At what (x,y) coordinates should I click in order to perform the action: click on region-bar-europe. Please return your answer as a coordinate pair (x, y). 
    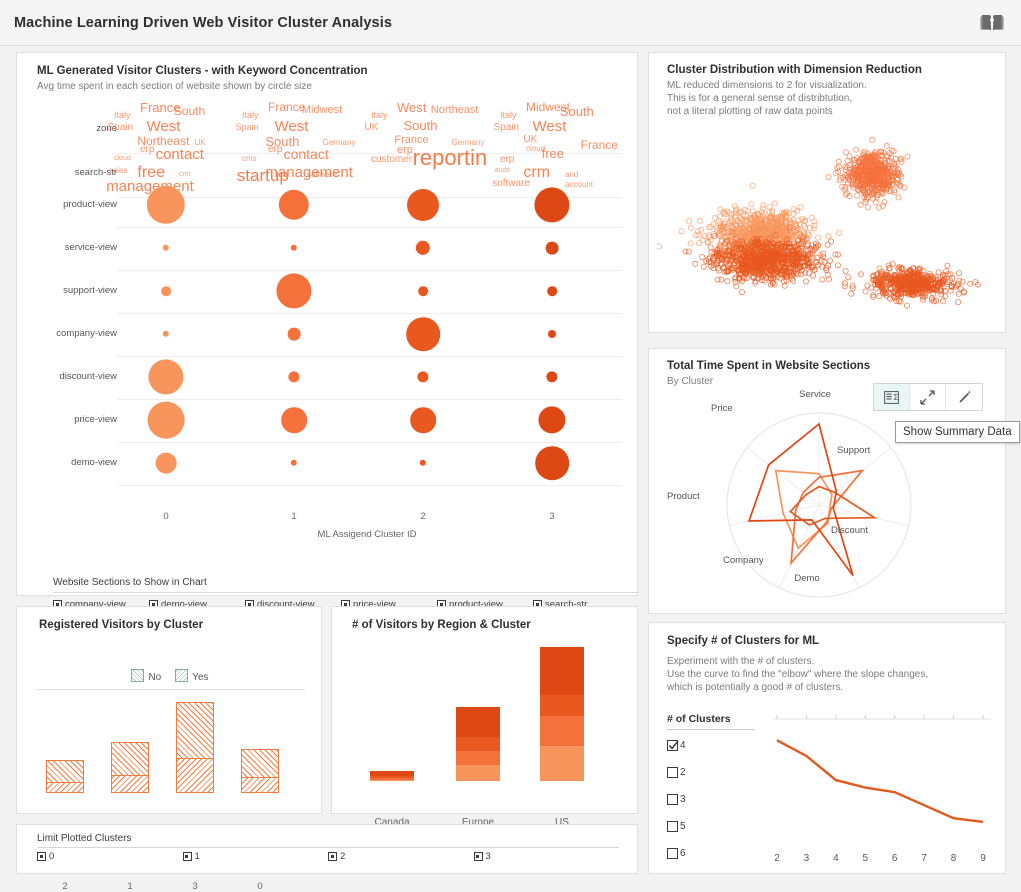
    Looking at the image, I should click on (478, 743).